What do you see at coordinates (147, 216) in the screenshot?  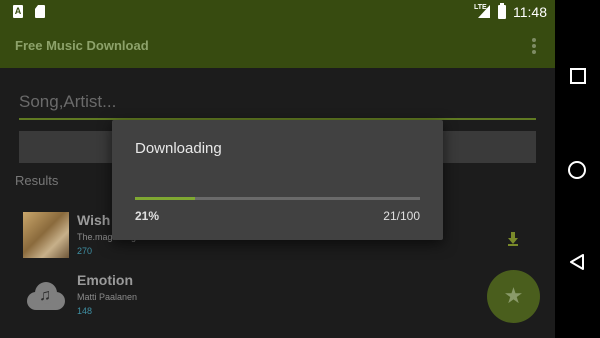 I see `progress-percent: 21%` at bounding box center [147, 216].